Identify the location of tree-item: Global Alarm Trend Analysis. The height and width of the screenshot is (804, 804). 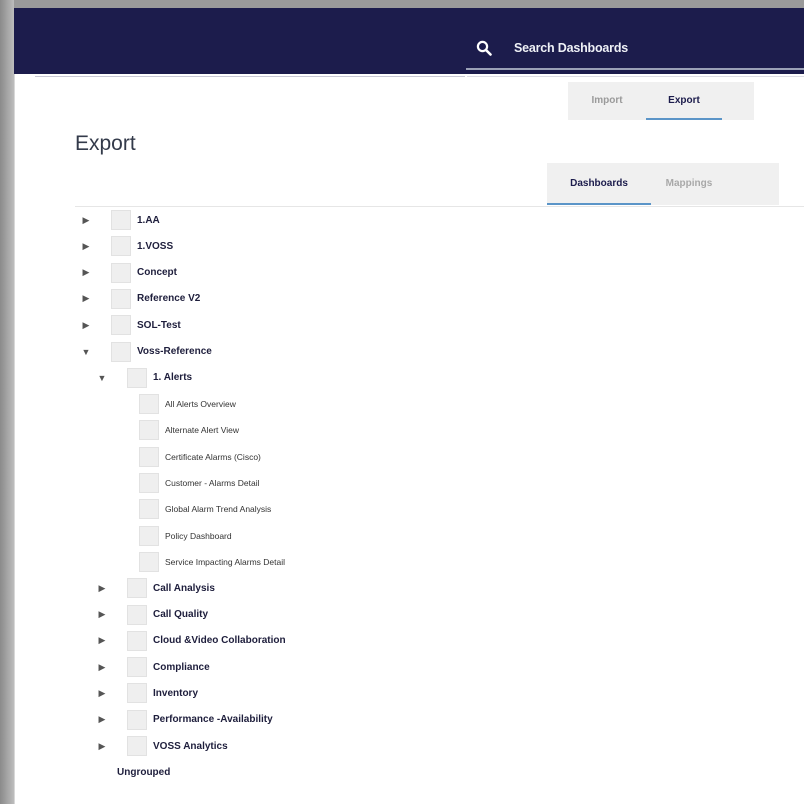
(205, 509).